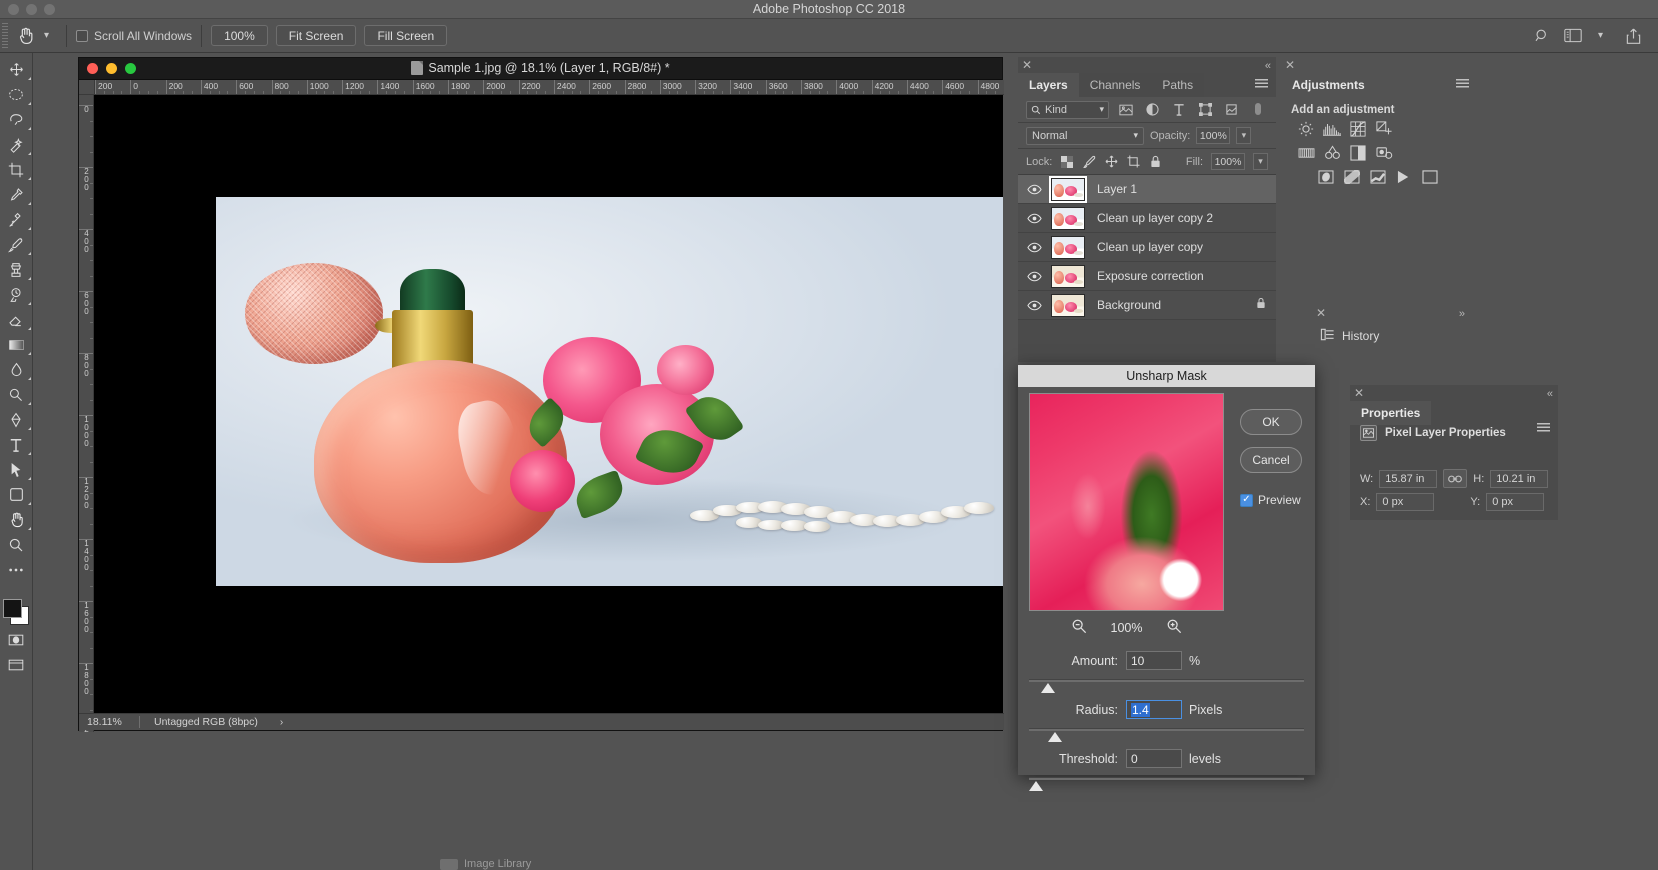 The image size is (1658, 870). What do you see at coordinates (16, 639) in the screenshot?
I see `quick-mask-tool` at bounding box center [16, 639].